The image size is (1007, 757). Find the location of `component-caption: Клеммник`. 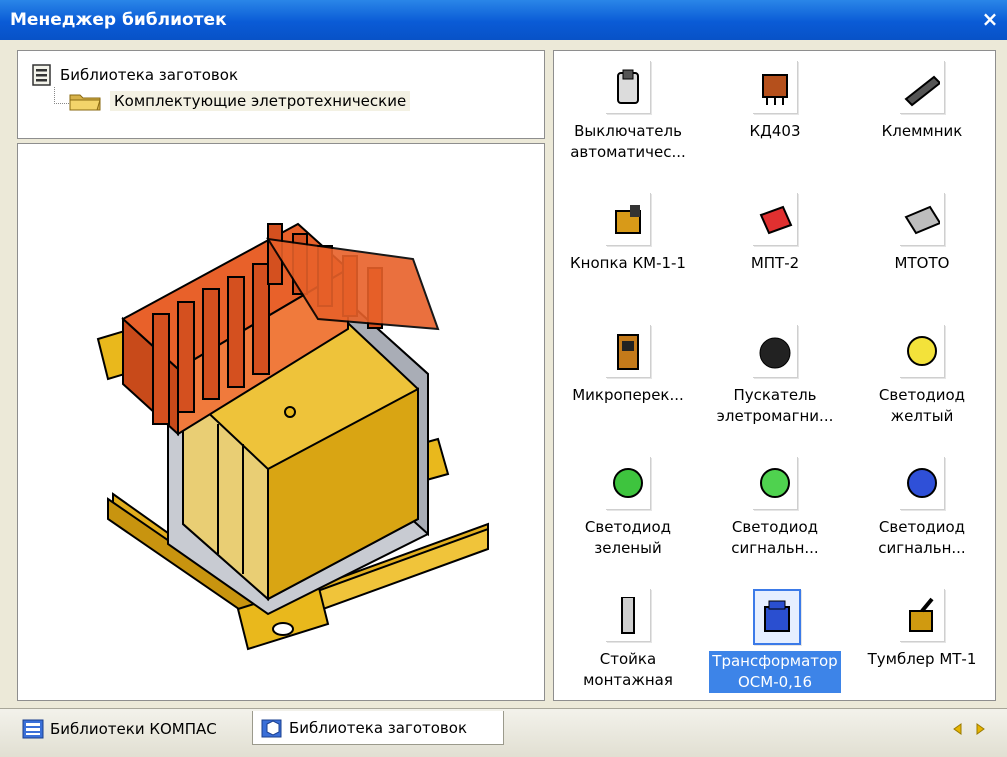

component-caption: Клеммник is located at coordinates (922, 131).